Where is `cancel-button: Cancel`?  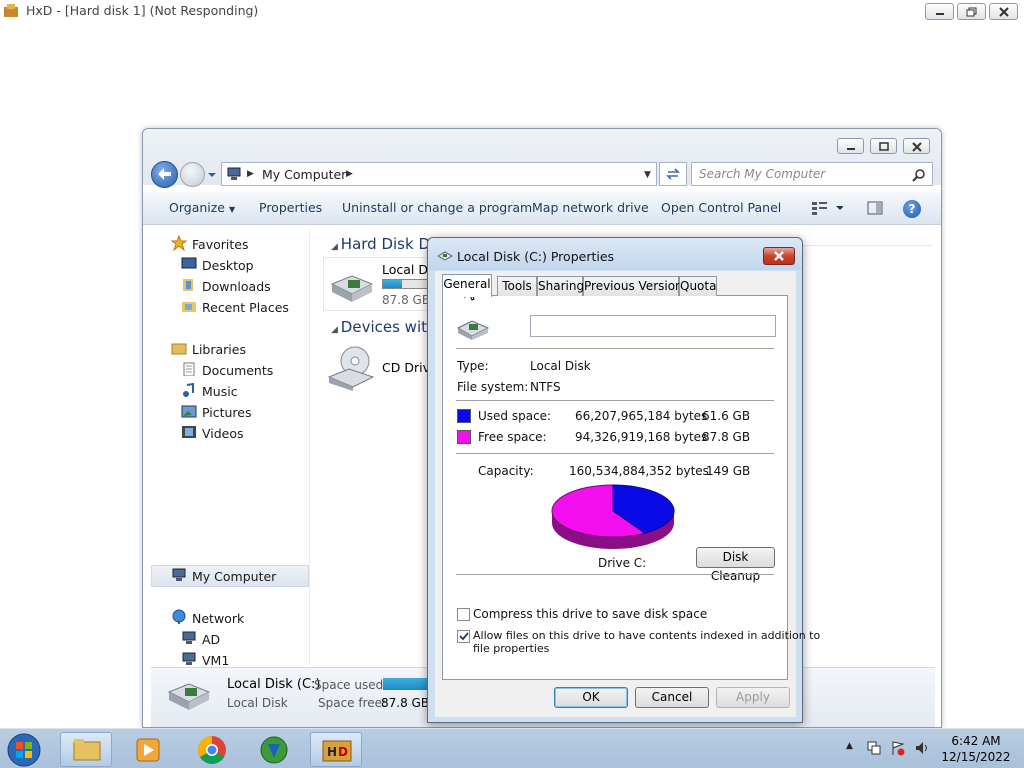
cancel-button: Cancel is located at coordinates (672, 697).